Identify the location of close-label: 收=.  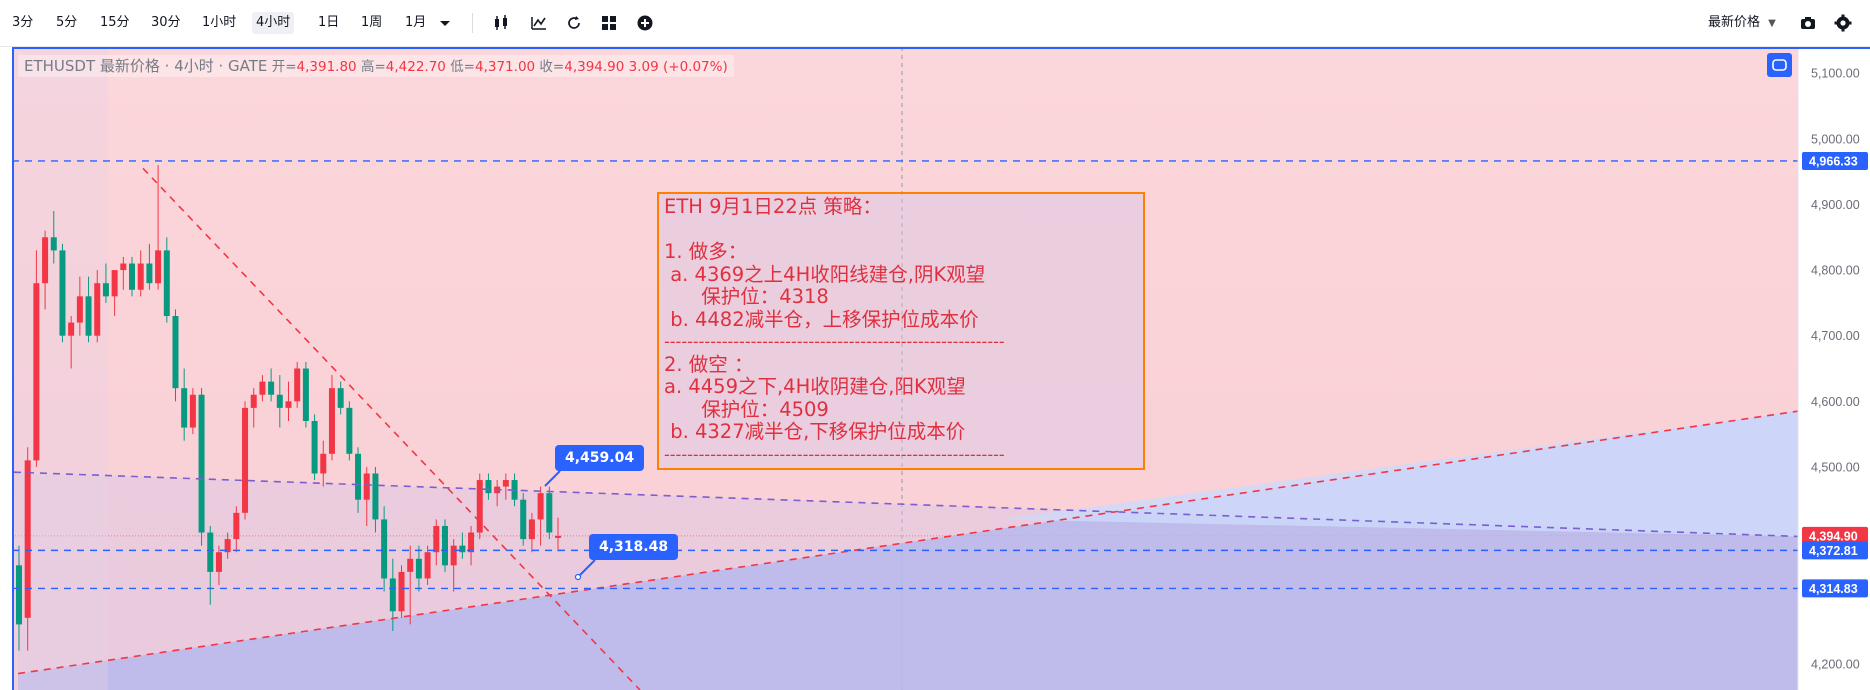
(552, 67).